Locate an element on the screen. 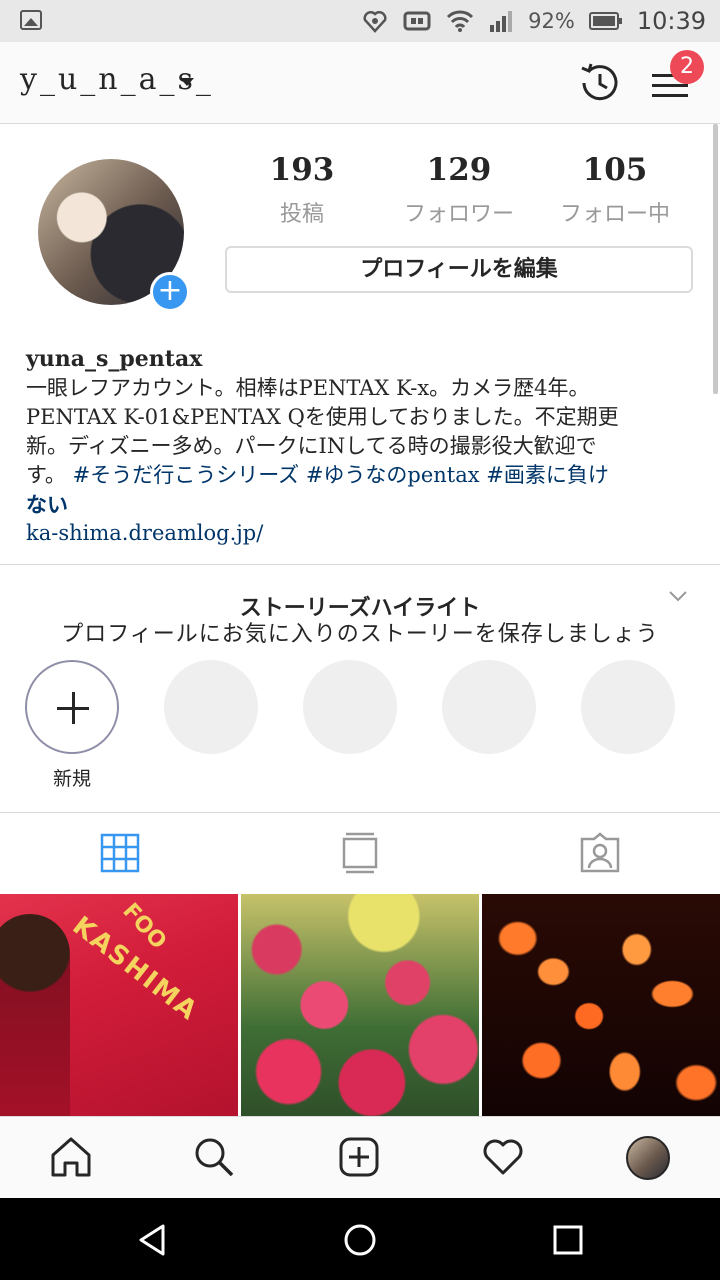 The image size is (720, 1280). profile-tabs is located at coordinates (360, 853).